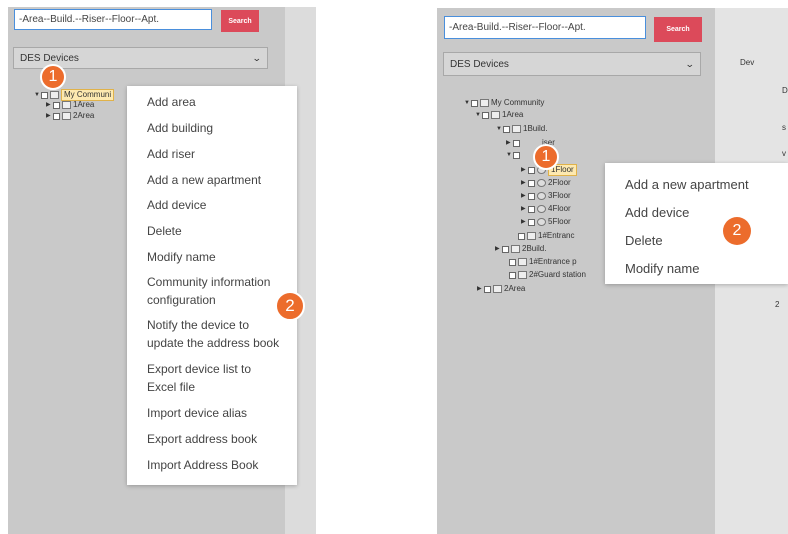 The height and width of the screenshot is (534, 788). What do you see at coordinates (518, 102) in the screenshot?
I see `tree-node-label: My Community` at bounding box center [518, 102].